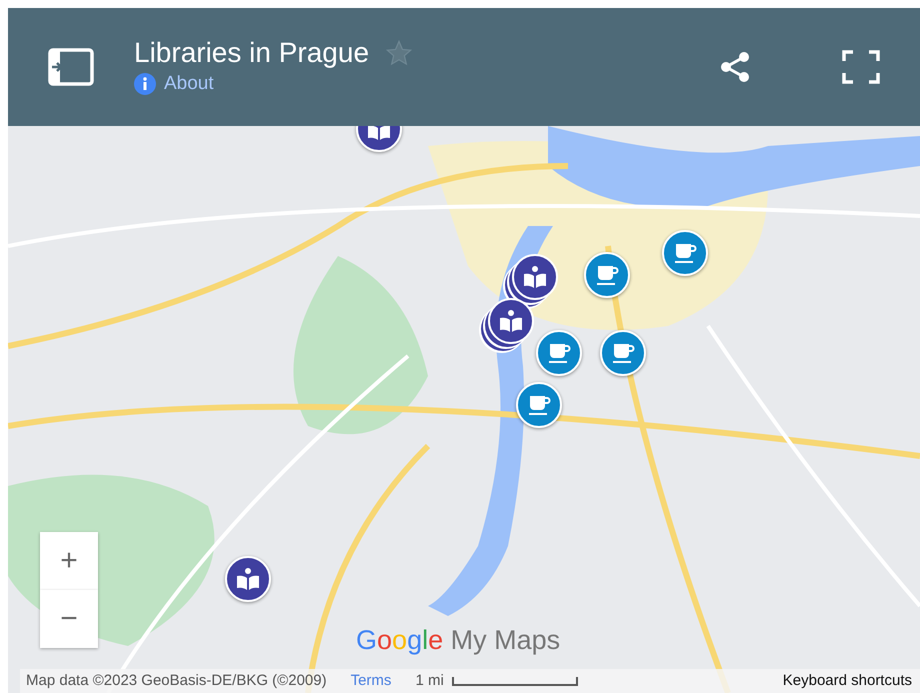 This screenshot has width=920, height=693. What do you see at coordinates (371, 681) in the screenshot?
I see `terms-link: Terms` at bounding box center [371, 681].